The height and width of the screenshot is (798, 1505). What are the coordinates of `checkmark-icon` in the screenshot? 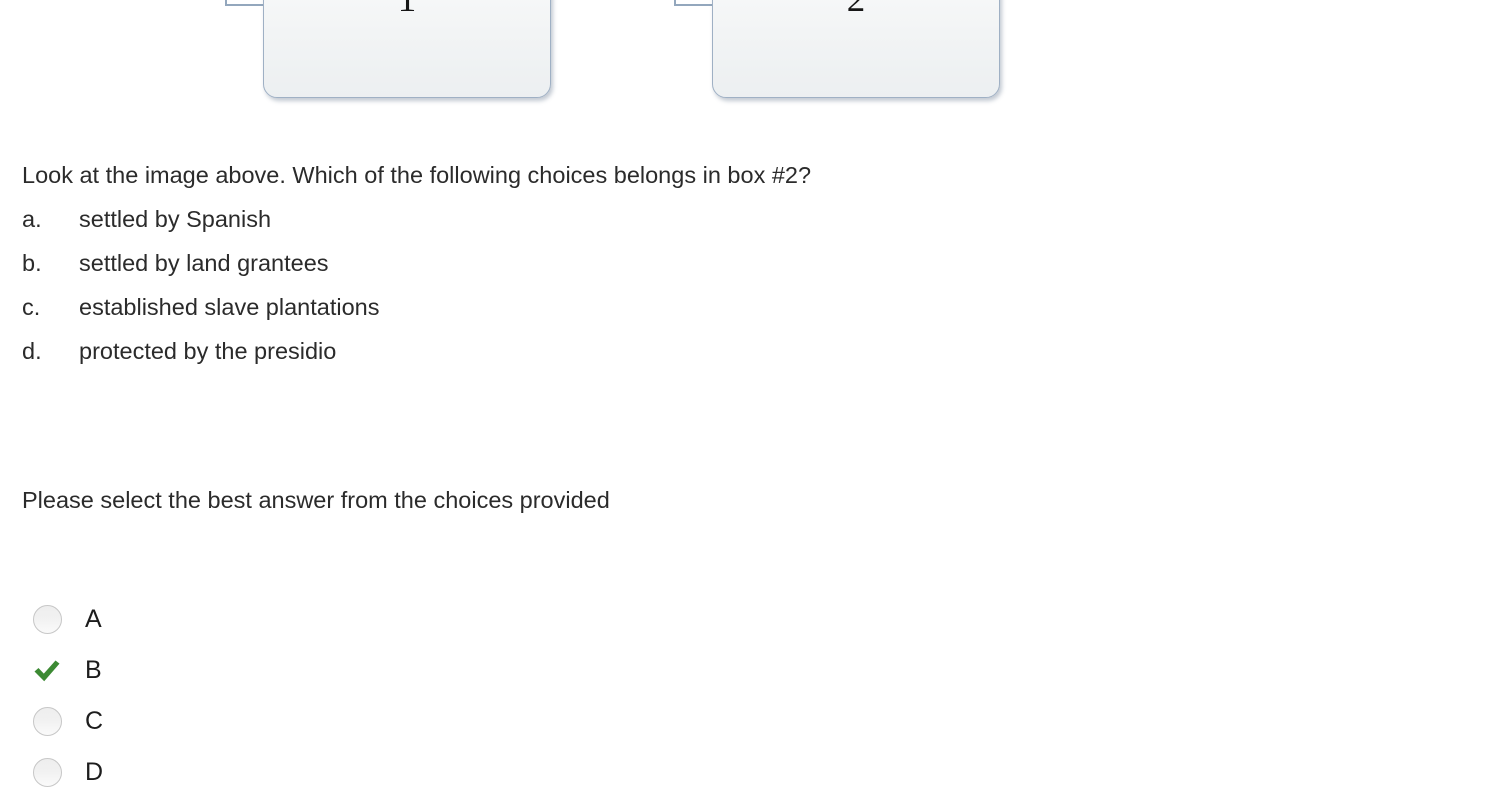 It's located at (47, 670).